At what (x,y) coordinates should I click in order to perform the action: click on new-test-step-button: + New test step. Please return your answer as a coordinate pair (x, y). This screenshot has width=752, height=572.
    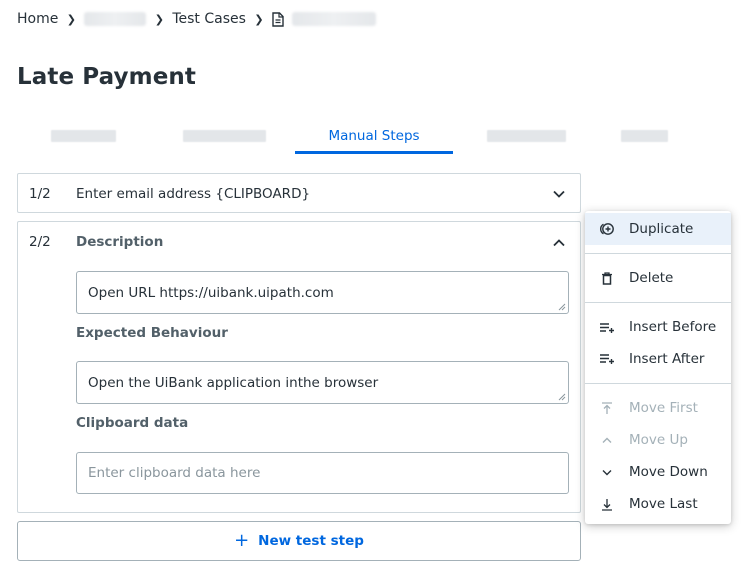
    Looking at the image, I should click on (299, 541).